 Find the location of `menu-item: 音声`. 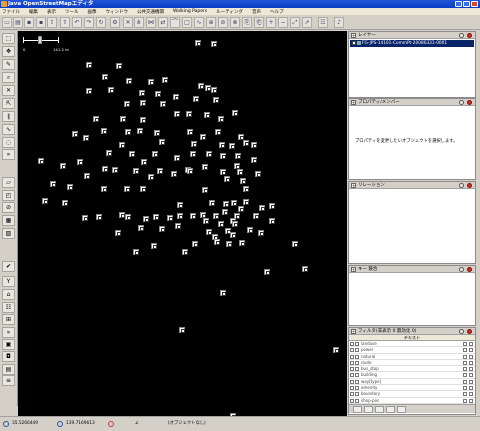

menu-item: 音声 is located at coordinates (256, 12).